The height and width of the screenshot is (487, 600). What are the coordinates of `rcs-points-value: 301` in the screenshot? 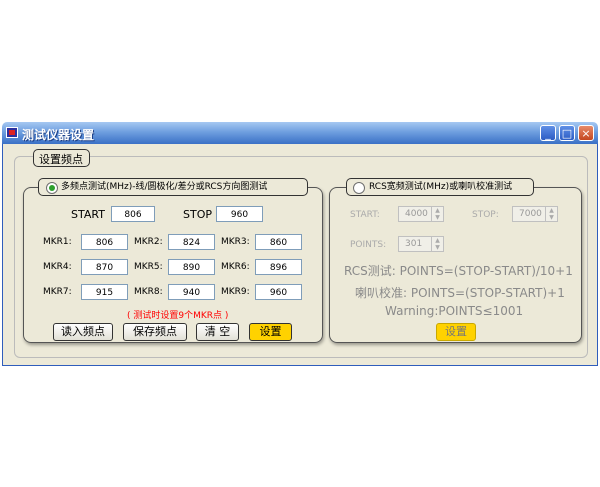 It's located at (414, 244).